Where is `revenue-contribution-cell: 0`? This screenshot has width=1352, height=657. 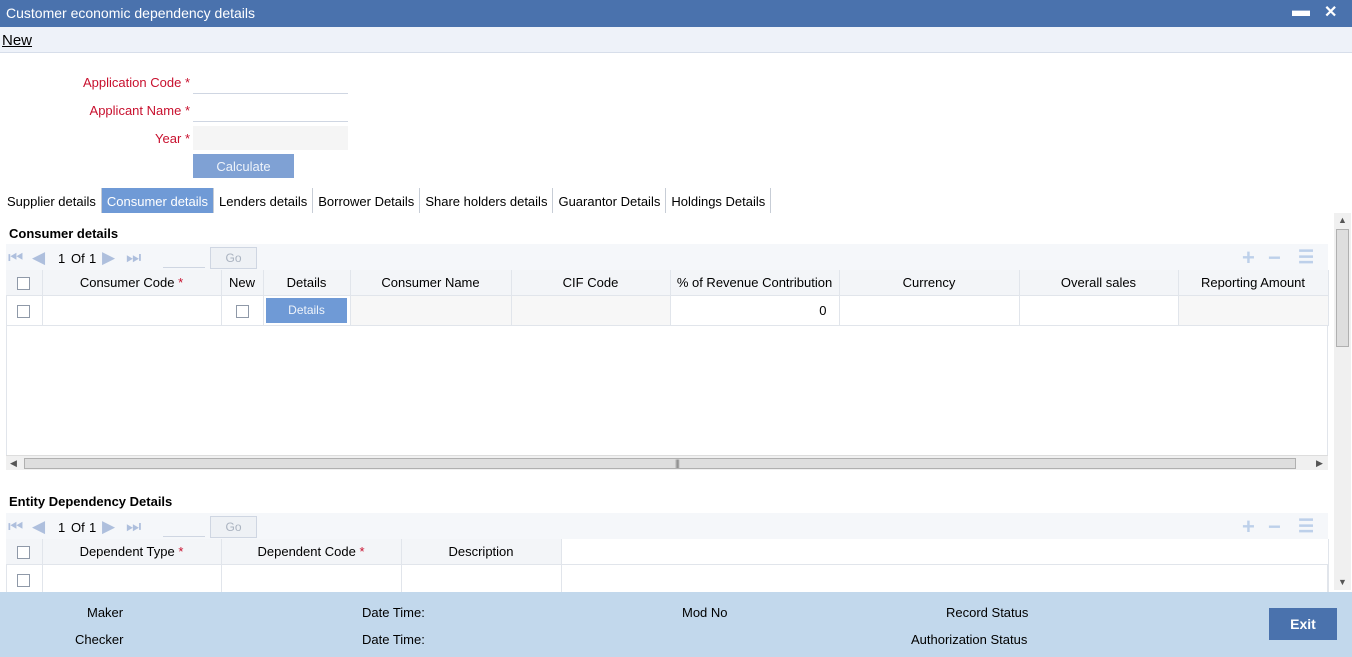
revenue-contribution-cell: 0 is located at coordinates (755, 310).